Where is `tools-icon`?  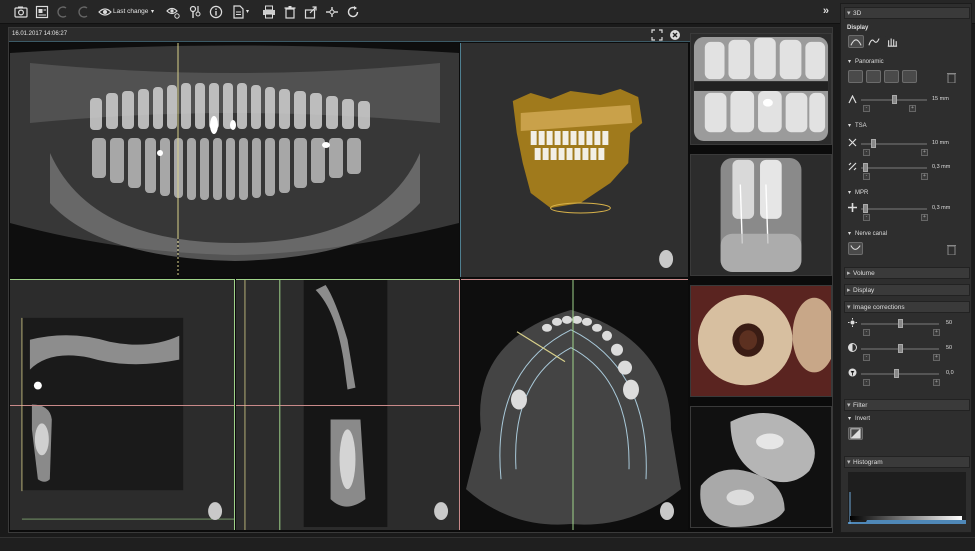 tools-icon is located at coordinates (194, 11).